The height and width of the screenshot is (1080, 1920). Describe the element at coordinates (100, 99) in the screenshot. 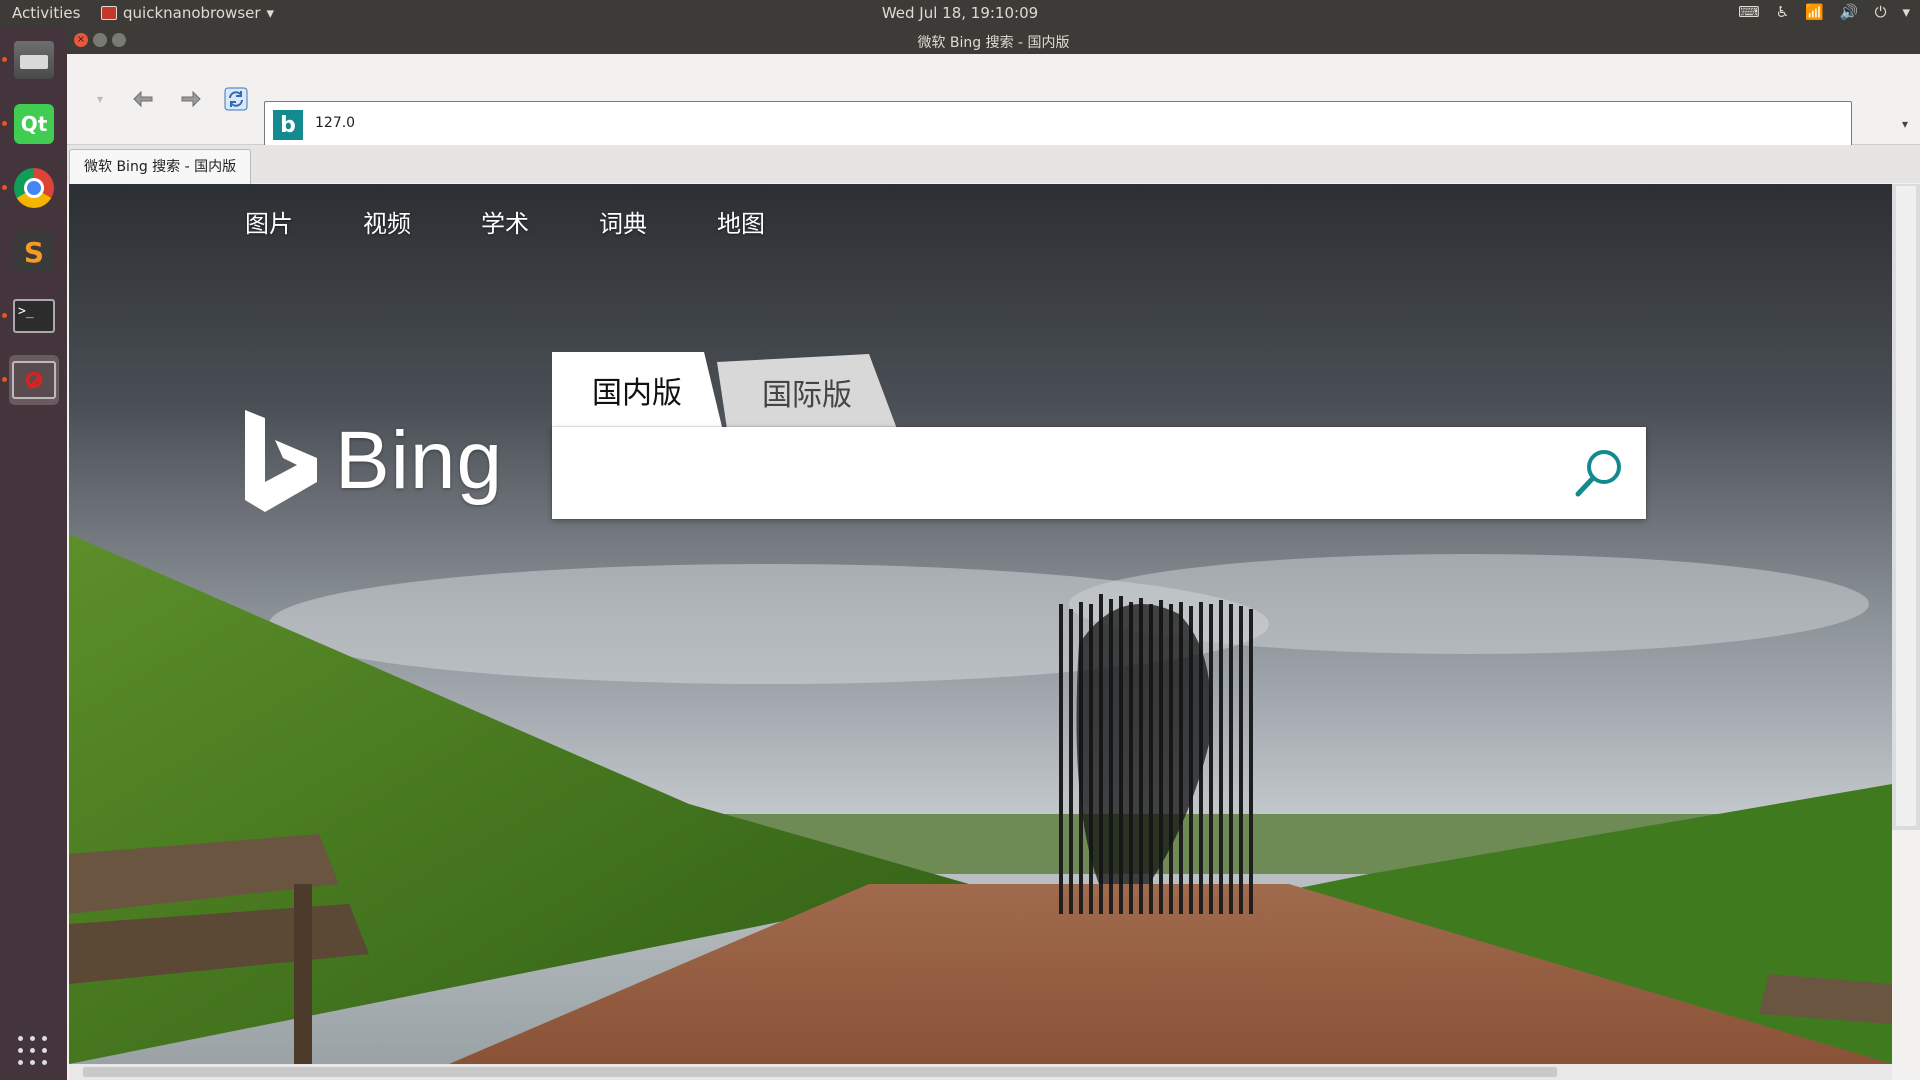

I see `history-dropdown-icon: ▾` at that location.